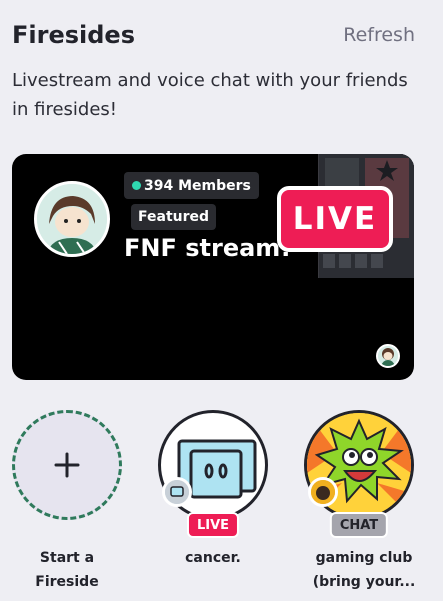  Describe the element at coordinates (72, 219) in the screenshot. I see `host-avatar` at that location.